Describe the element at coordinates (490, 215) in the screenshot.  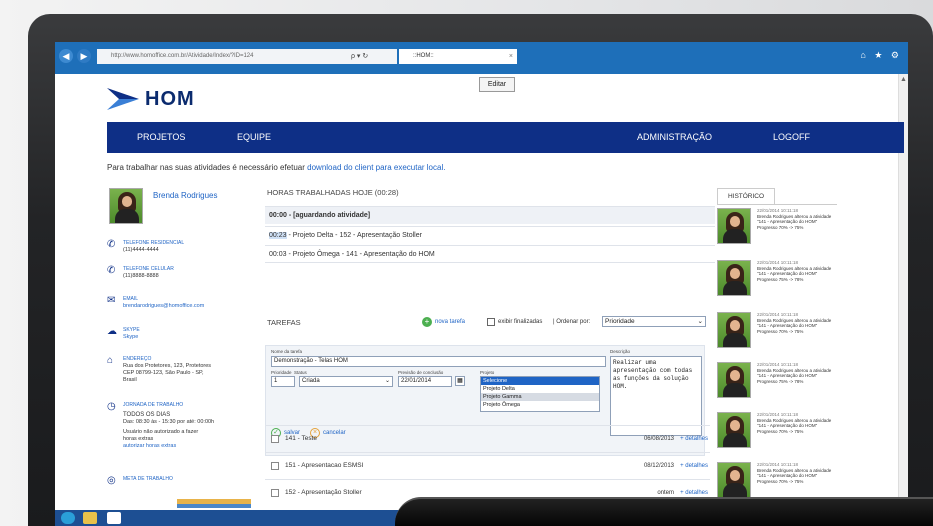
I see `activity-row: 00:00 - [aguardando atividade]` at that location.